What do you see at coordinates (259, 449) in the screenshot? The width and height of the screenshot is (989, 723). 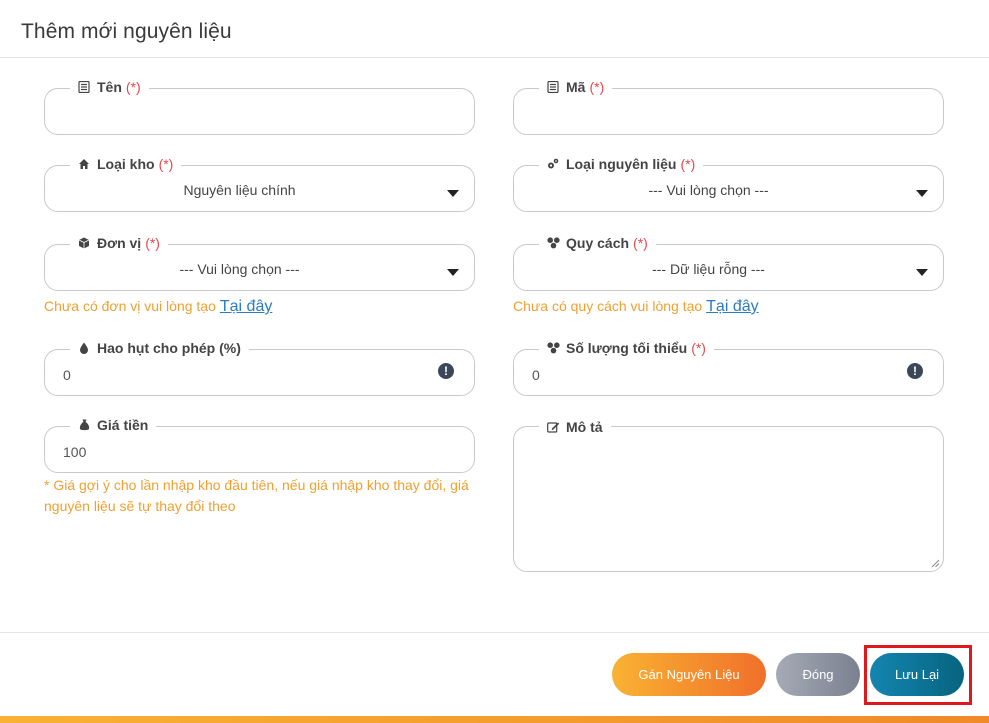 I see `price-input: 100` at bounding box center [259, 449].